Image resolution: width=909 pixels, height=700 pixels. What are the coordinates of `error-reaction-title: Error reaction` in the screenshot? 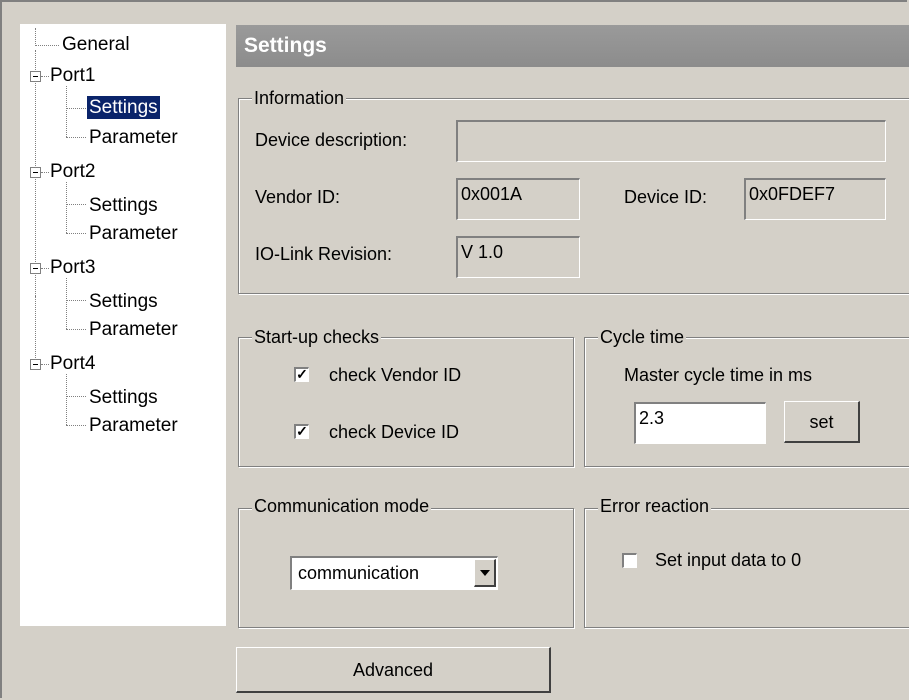 It's located at (655, 506).